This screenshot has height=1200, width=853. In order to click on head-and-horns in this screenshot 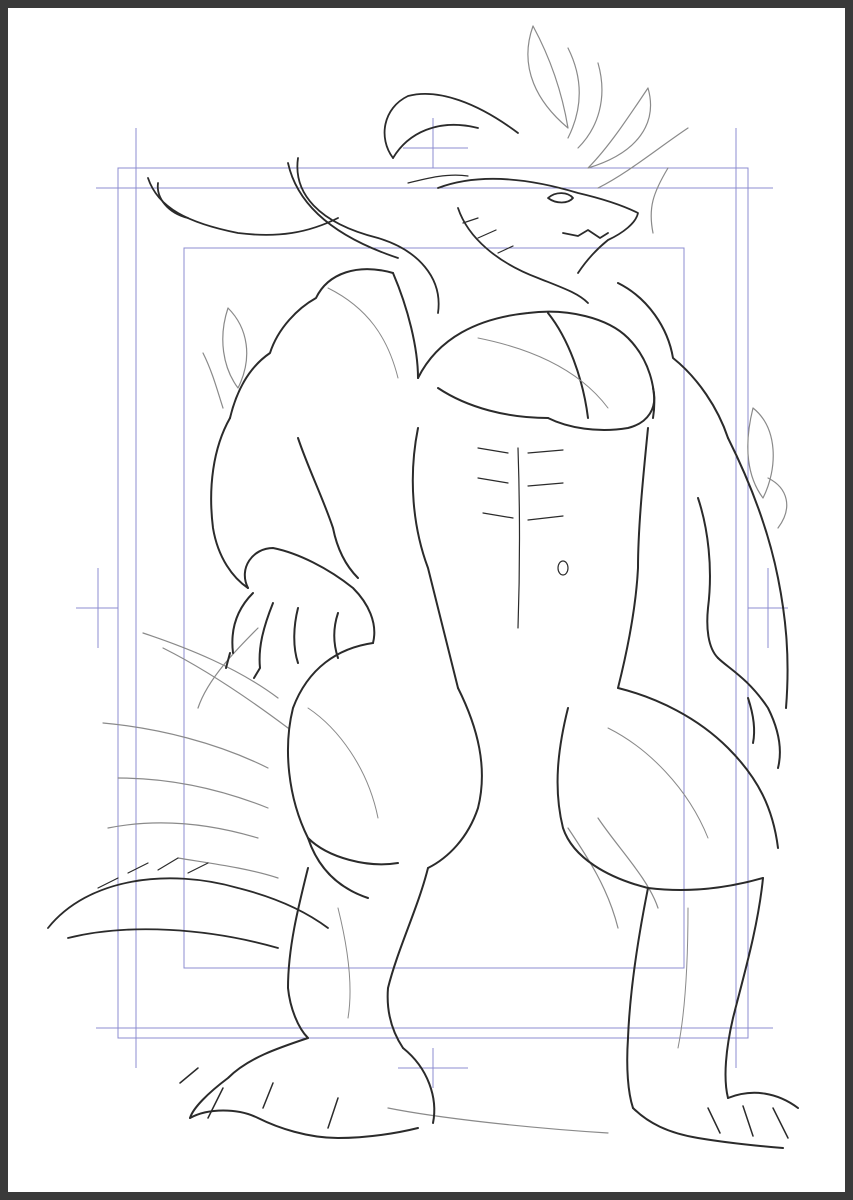, I will do `click(393, 203)`.